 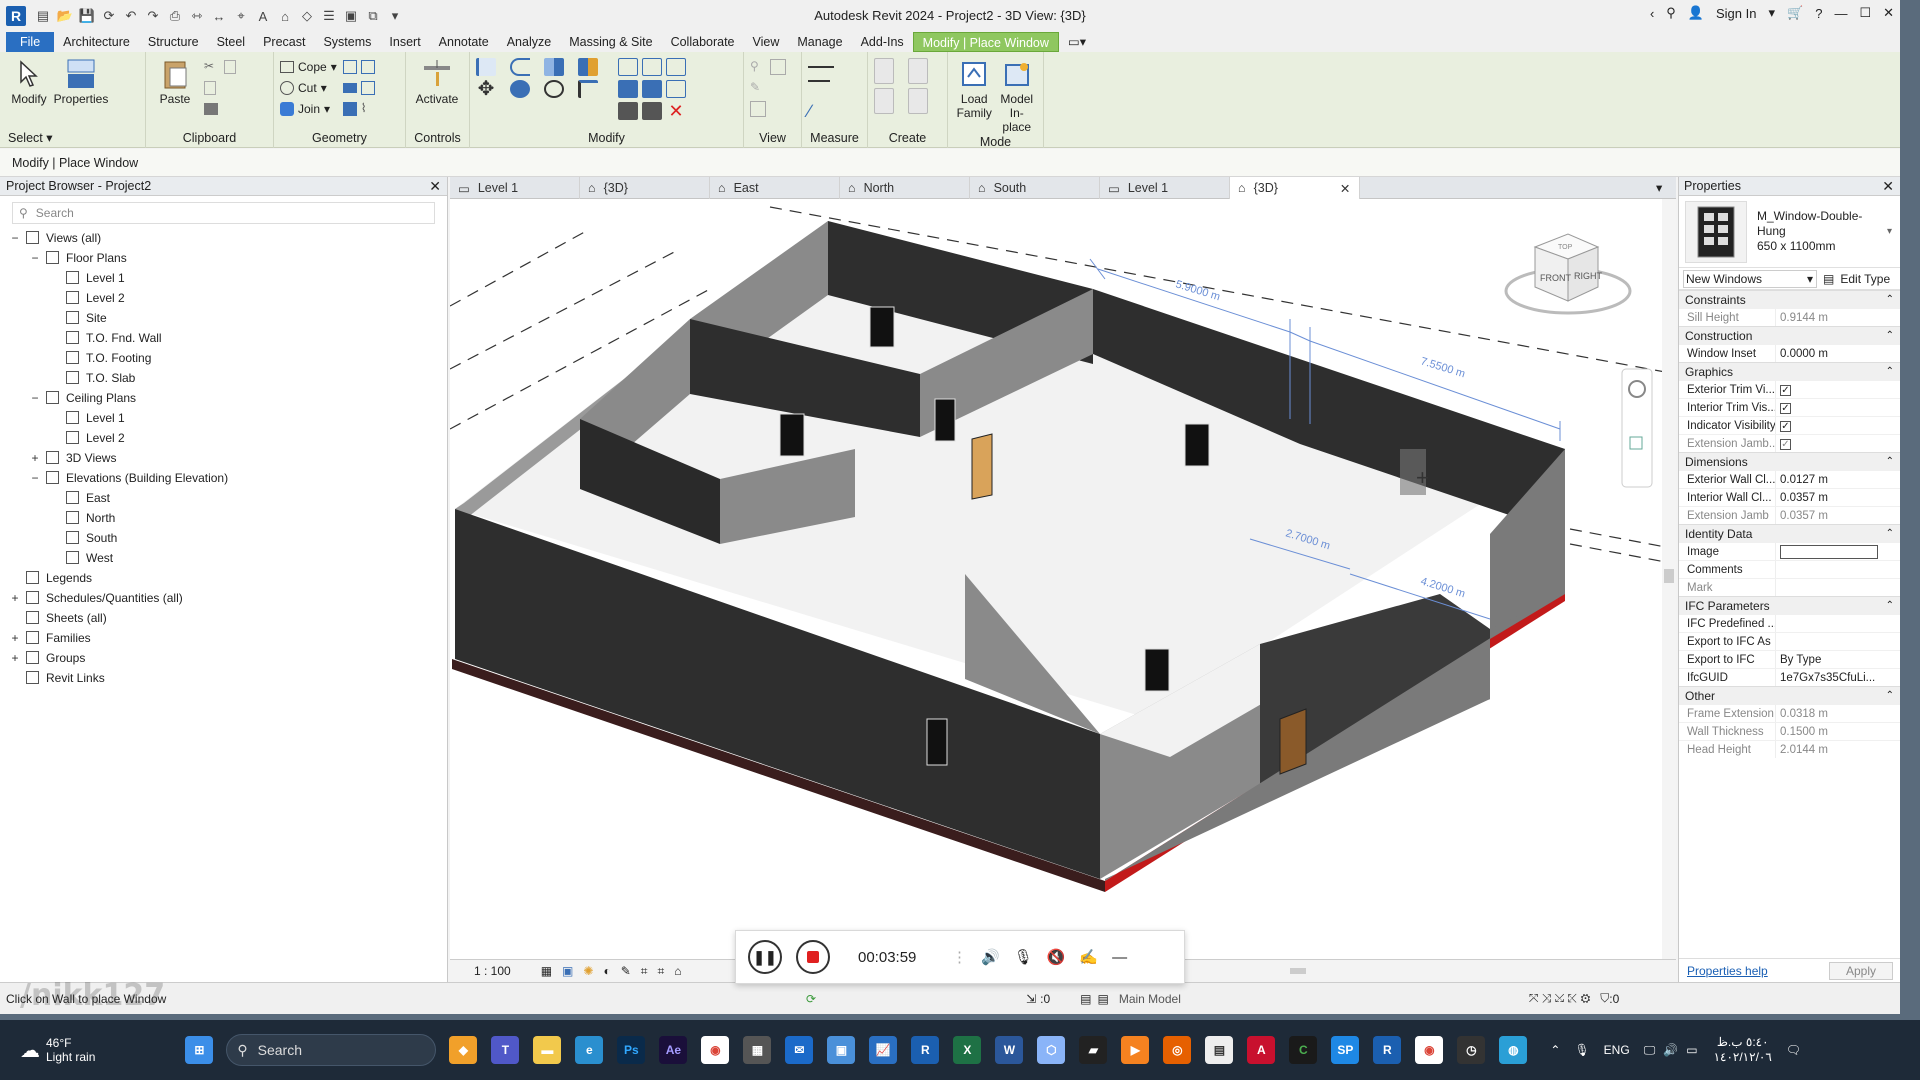 I want to click on create-similar-icon, so click(x=918, y=101).